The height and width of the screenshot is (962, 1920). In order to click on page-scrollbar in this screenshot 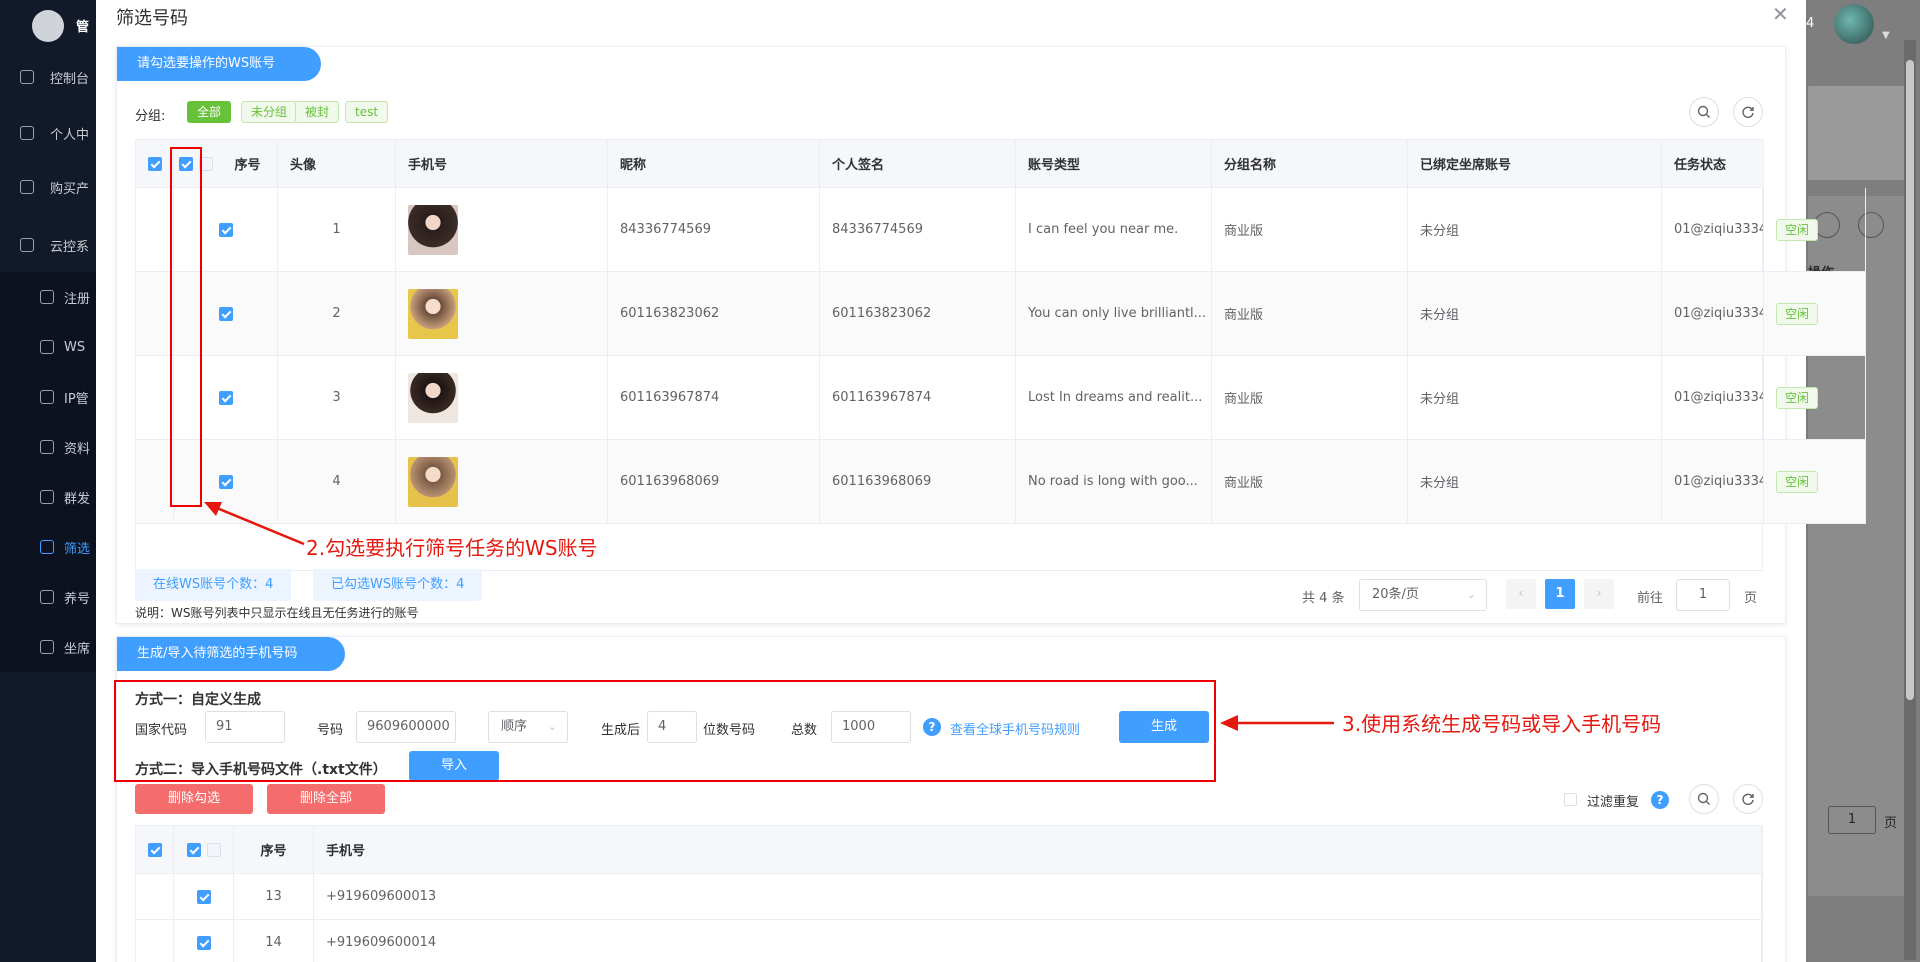, I will do `click(1910, 500)`.